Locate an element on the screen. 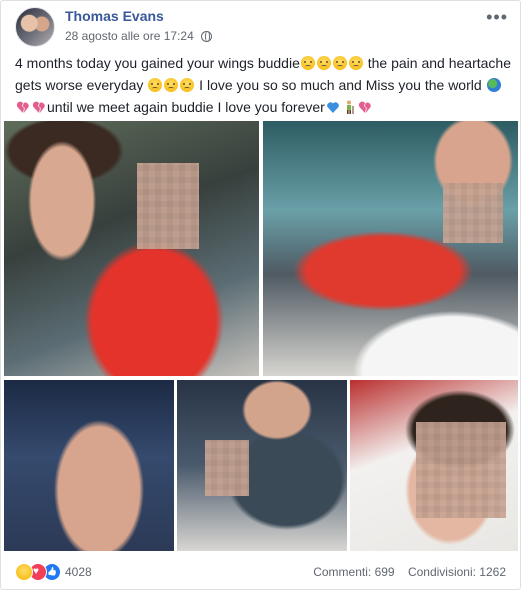 This screenshot has height=590, width=521. comments-count: Commenti: 699 is located at coordinates (353, 572).